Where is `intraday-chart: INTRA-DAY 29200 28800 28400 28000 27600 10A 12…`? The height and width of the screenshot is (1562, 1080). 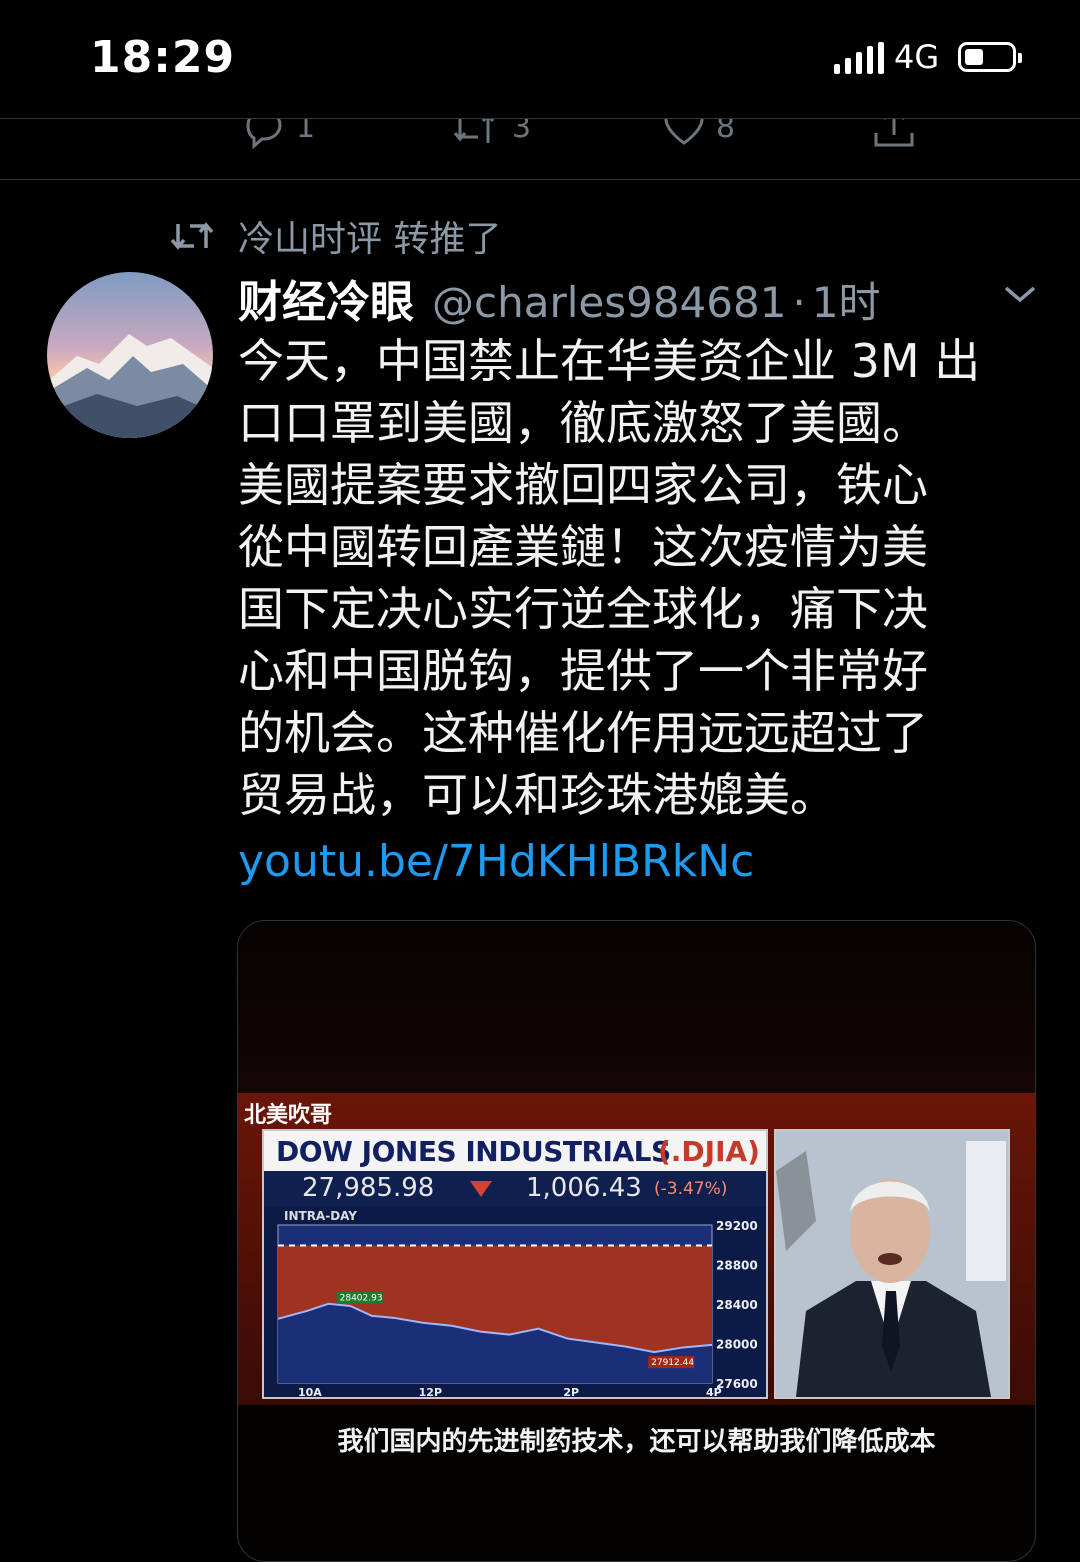 intraday-chart: INTRA-DAY 29200 28800 28400 28000 27600 10A 12… is located at coordinates (515, 1303).